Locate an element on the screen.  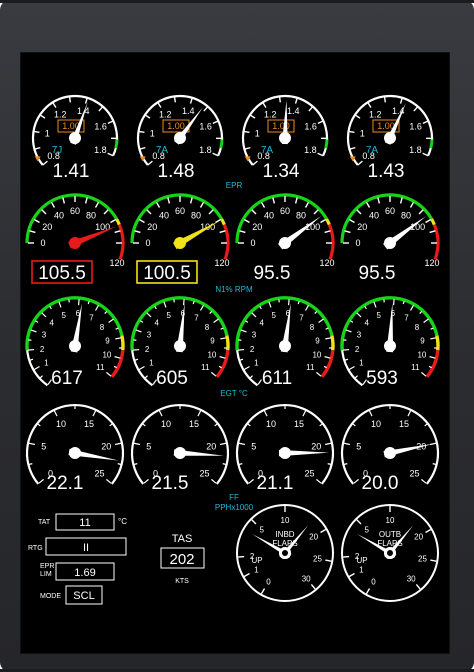
inbd-flap-scale-label: 5 is located at coordinates (261, 530).